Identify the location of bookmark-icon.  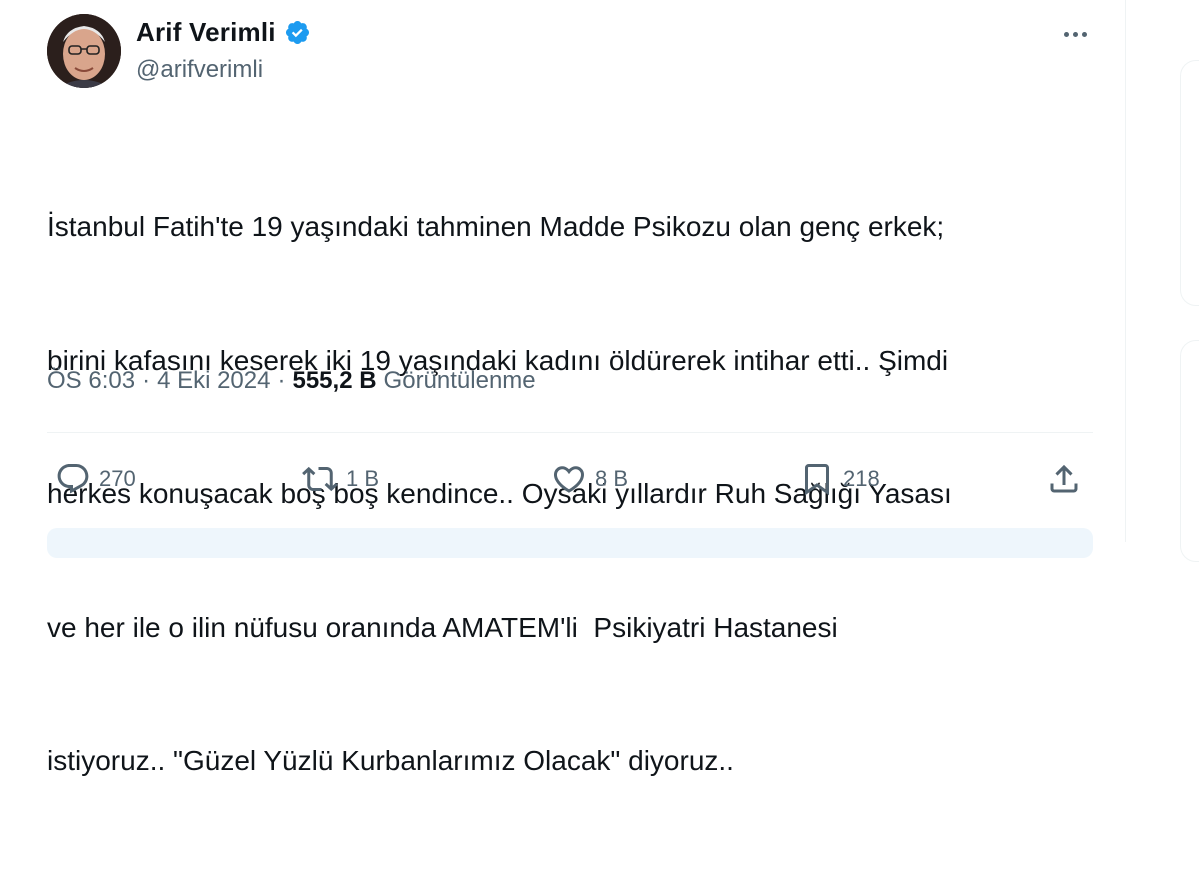
(817, 480).